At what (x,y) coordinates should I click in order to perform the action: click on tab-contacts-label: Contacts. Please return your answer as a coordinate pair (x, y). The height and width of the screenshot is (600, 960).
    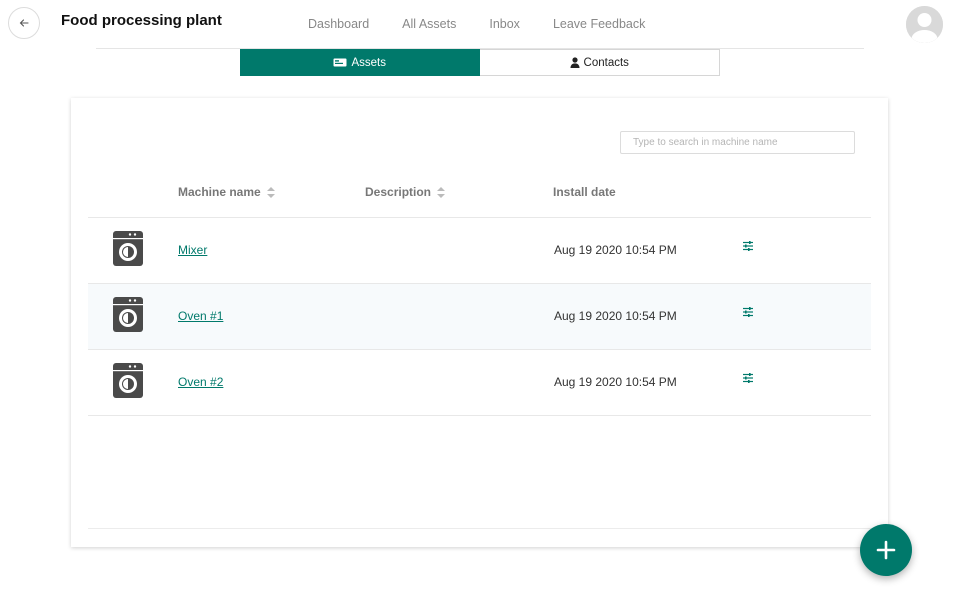
    Looking at the image, I should click on (606, 62).